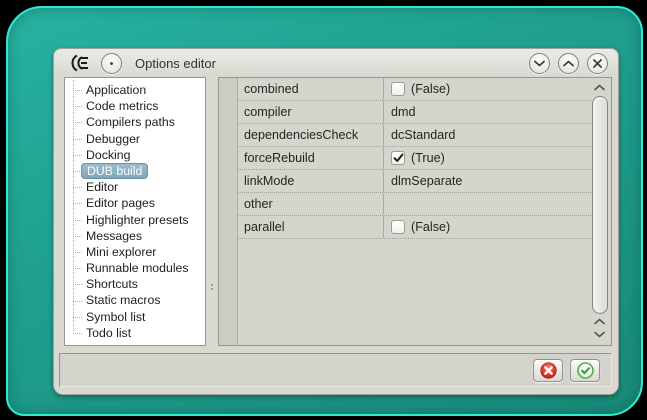 The width and height of the screenshot is (647, 420). Describe the element at coordinates (122, 106) in the screenshot. I see `sidebar-item-label: Code metrics` at that location.